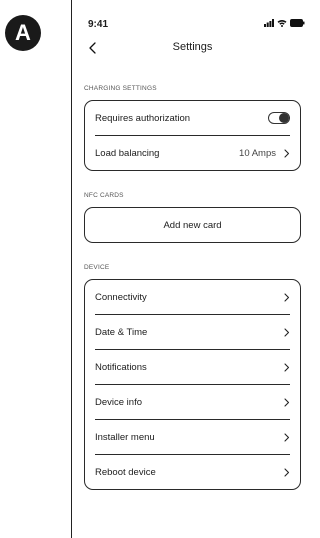  I want to click on requires-authorization-toggle, so click(279, 118).